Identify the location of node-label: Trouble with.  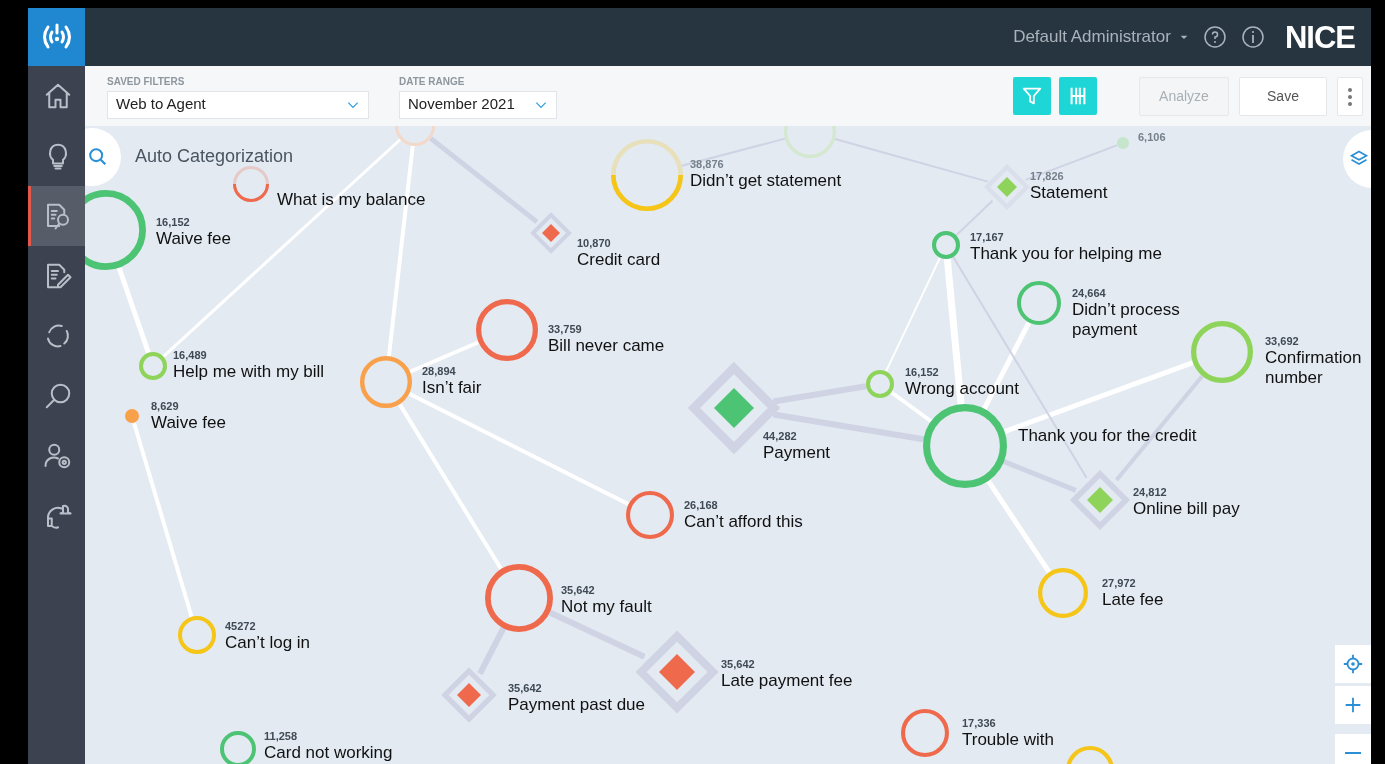
(1008, 740).